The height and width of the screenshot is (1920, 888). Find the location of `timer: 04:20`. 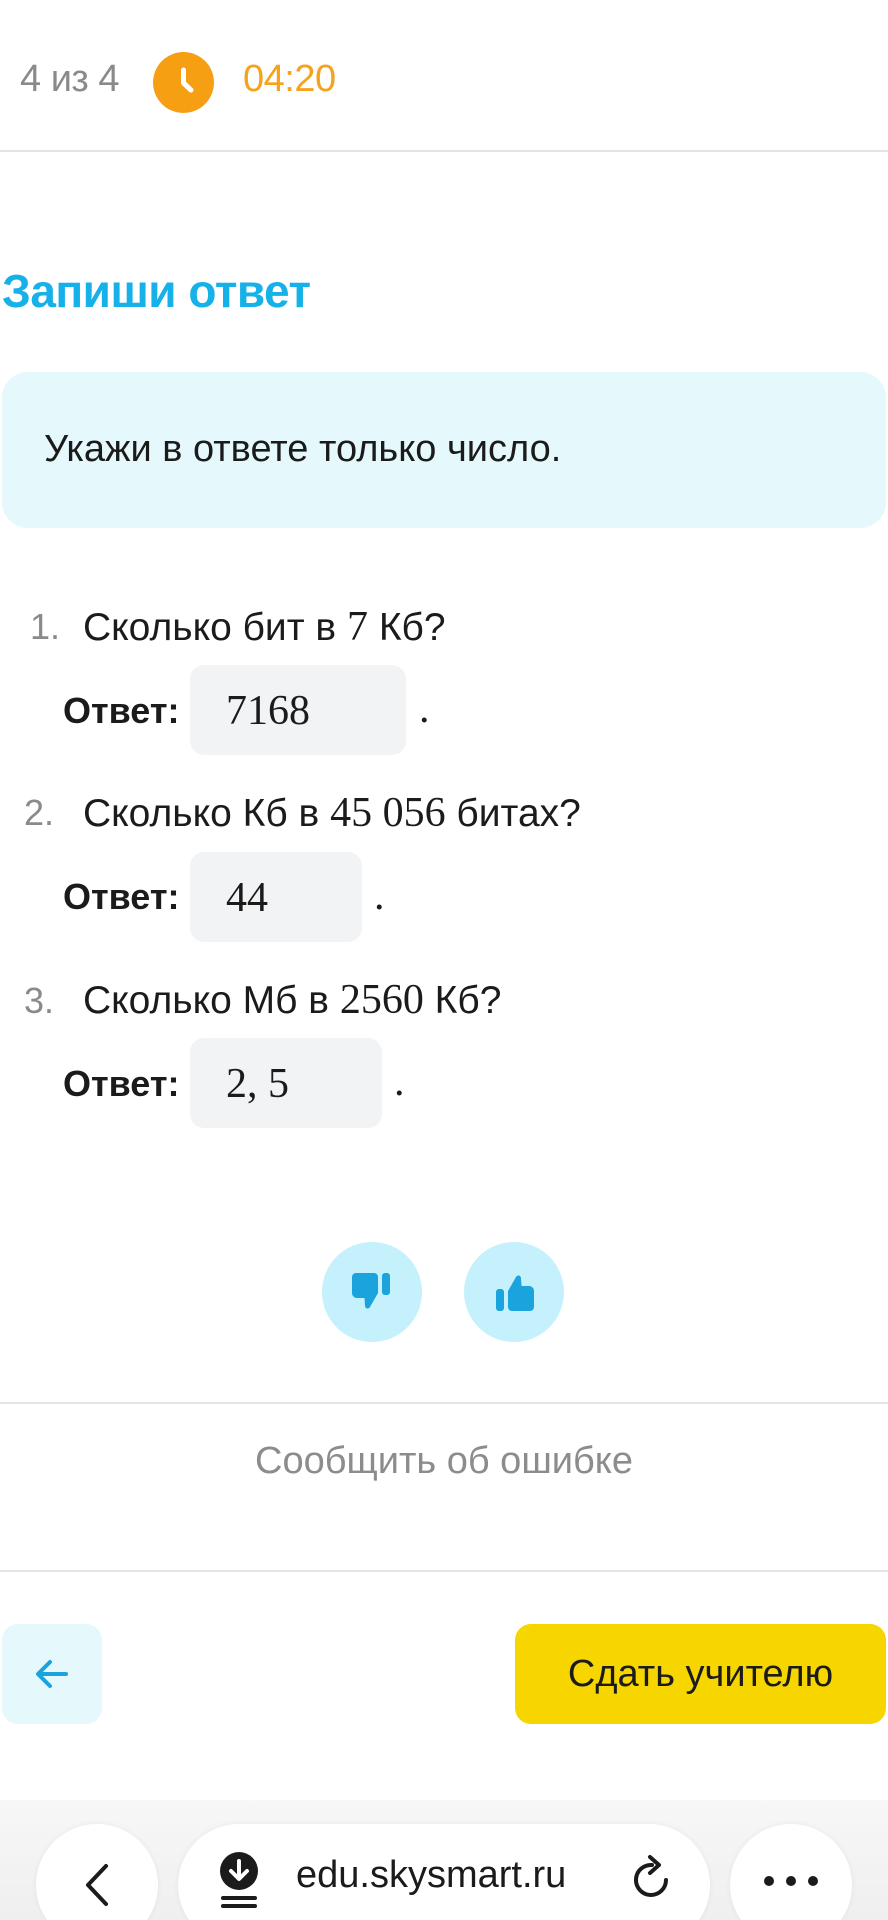

timer: 04:20 is located at coordinates (289, 79).